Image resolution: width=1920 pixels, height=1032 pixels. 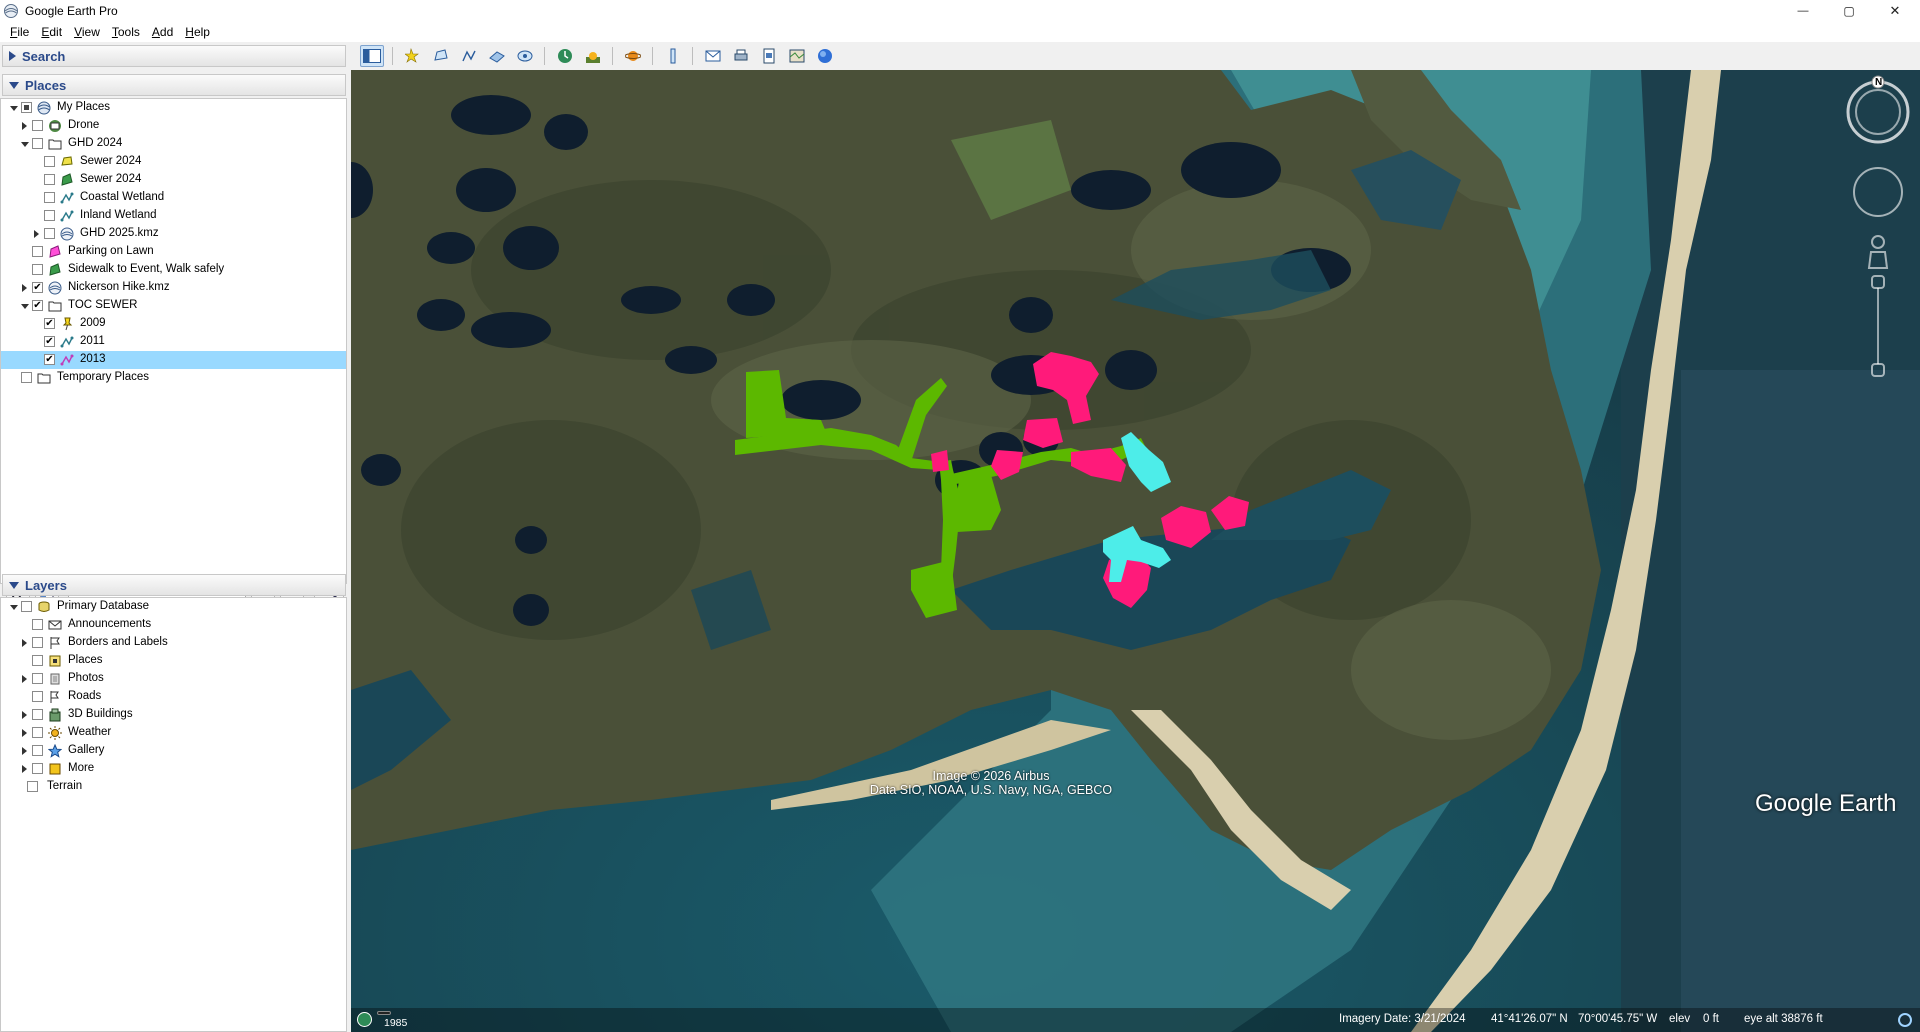 What do you see at coordinates (173, 697) in the screenshot?
I see `layers-item: Roads` at bounding box center [173, 697].